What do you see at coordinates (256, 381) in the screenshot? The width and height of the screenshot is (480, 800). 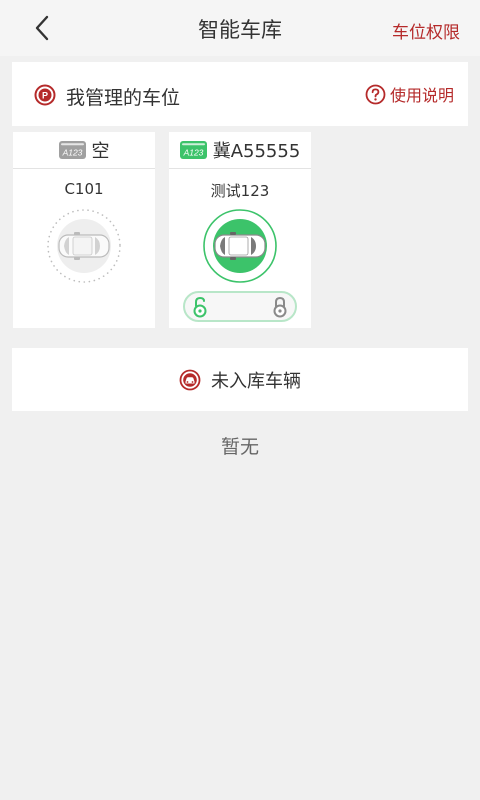 I see `unentered-title: 未入库车辆` at bounding box center [256, 381].